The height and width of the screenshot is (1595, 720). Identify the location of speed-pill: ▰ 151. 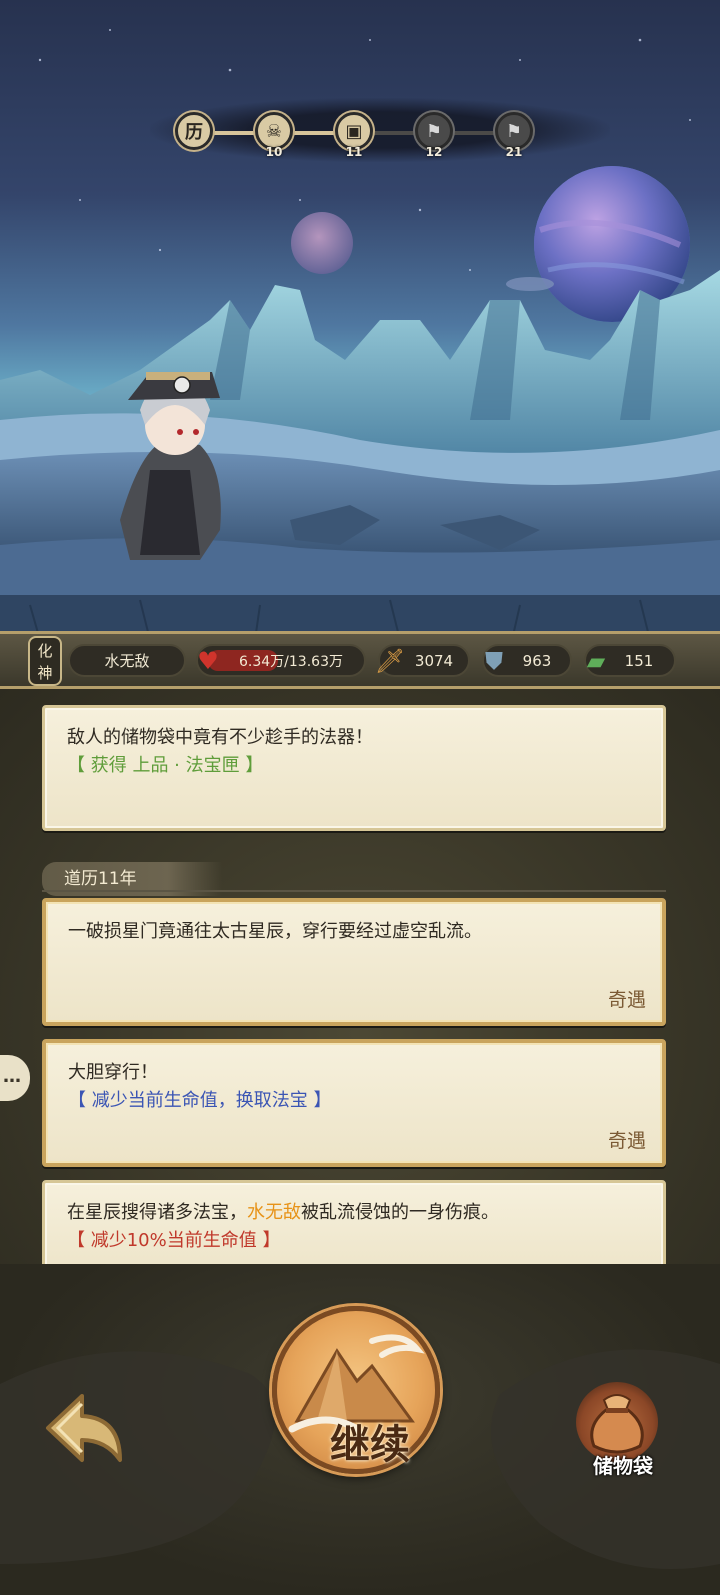
(630, 660).